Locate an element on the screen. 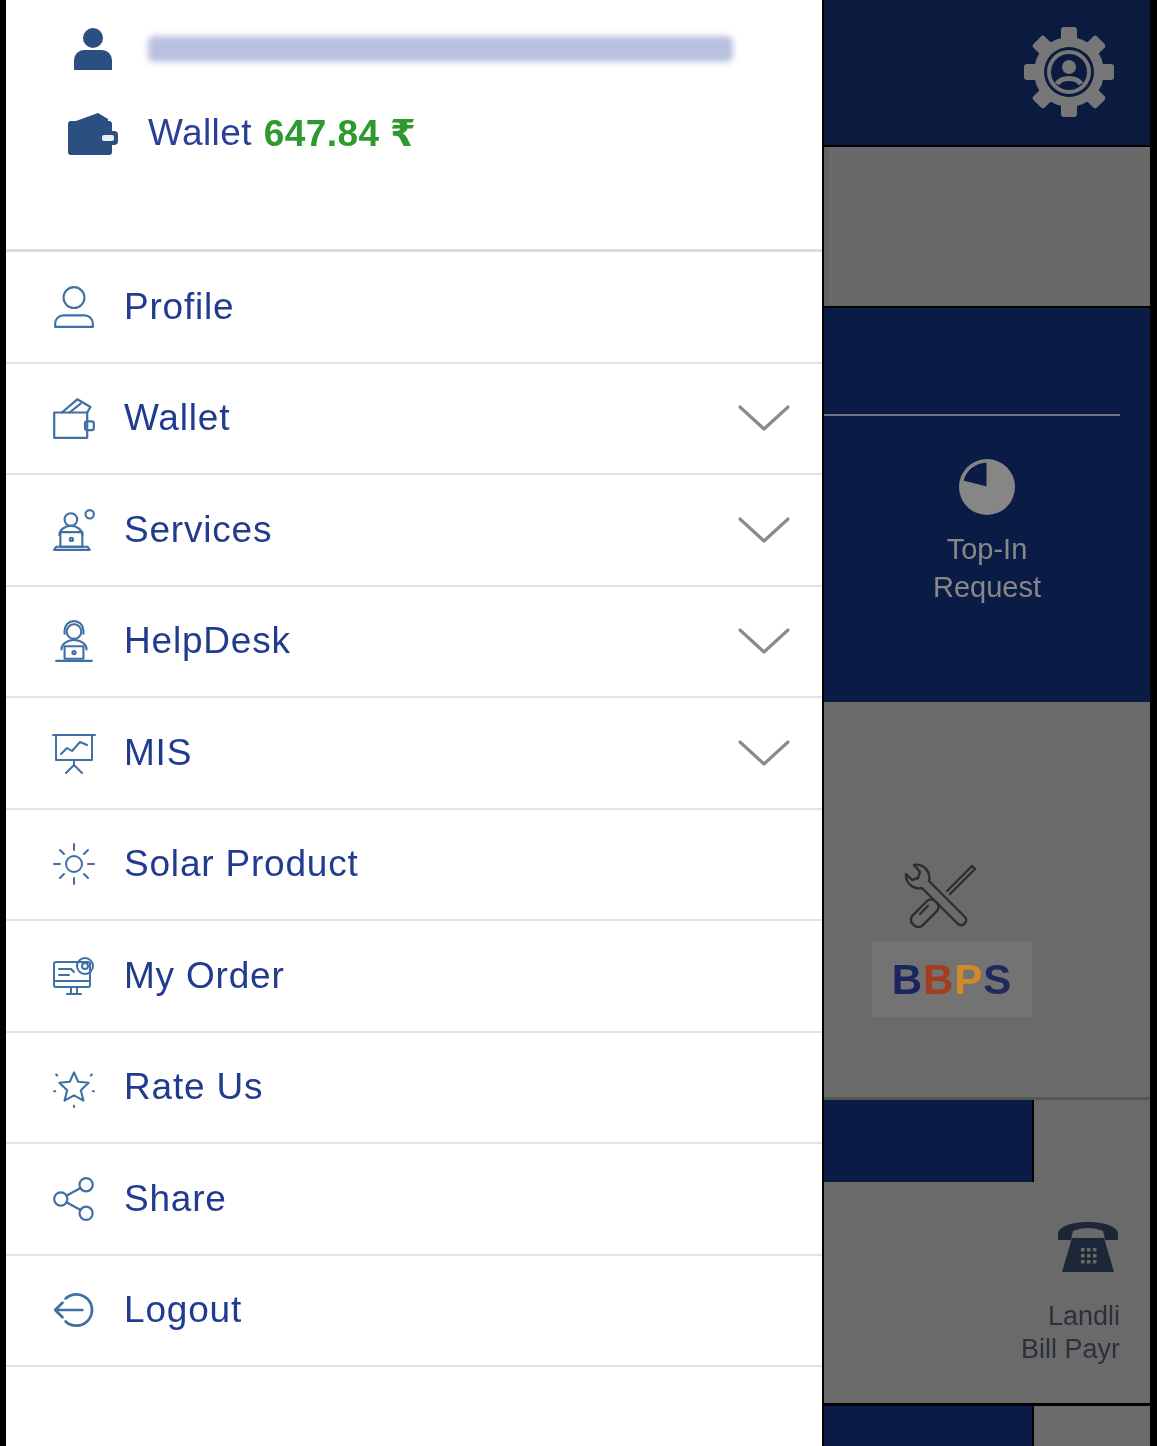 This screenshot has height=1446, width=1157. menu-item: Services is located at coordinates (414, 531).